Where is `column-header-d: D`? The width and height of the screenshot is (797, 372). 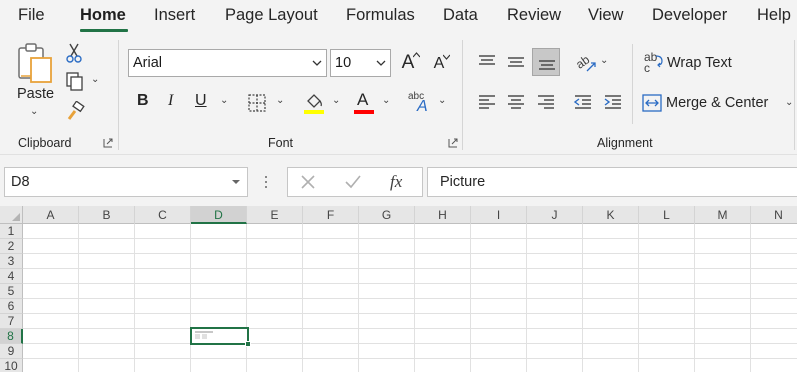
column-header-d: D is located at coordinates (219, 215).